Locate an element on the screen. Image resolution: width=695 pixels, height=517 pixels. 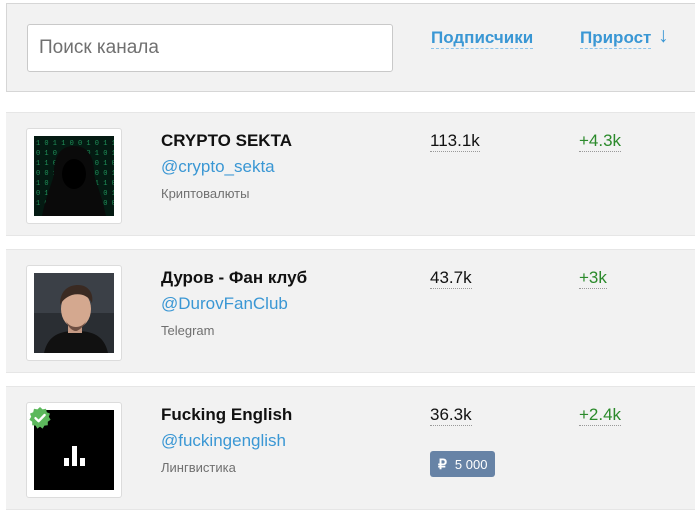
subscribers-count: 43.7k is located at coordinates (451, 278).